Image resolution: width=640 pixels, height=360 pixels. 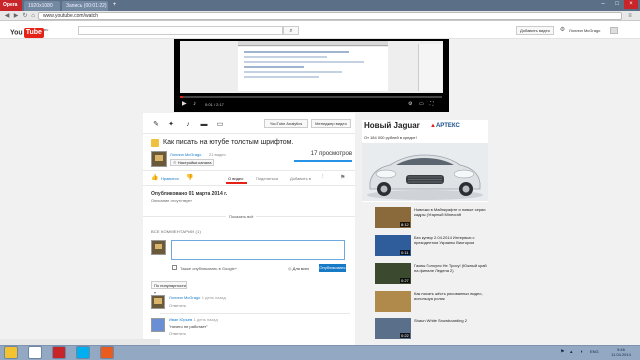 I want to click on tray-flag-icon: ⚑, so click(x=562, y=352).